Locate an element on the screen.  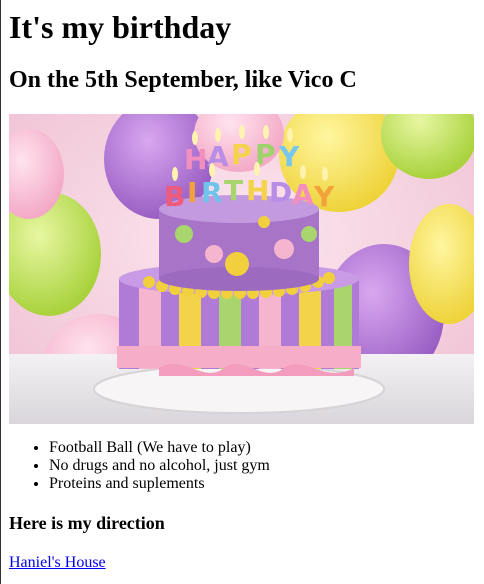
list-item: No drugs and no alcohol, just gym is located at coordinates (259, 466).